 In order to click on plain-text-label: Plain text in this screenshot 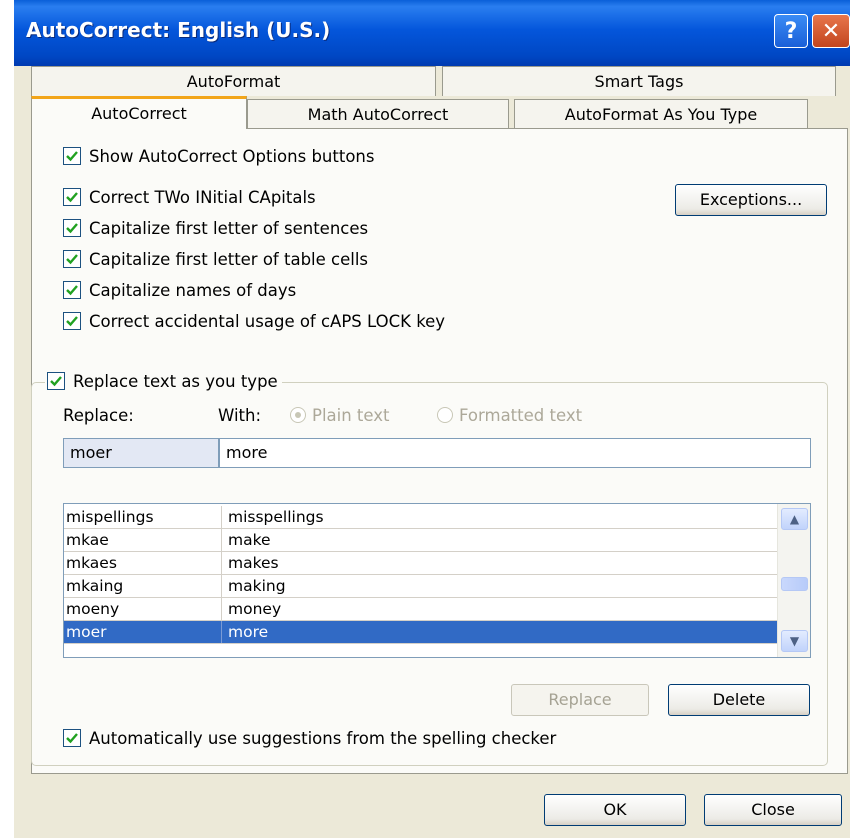, I will do `click(351, 415)`.